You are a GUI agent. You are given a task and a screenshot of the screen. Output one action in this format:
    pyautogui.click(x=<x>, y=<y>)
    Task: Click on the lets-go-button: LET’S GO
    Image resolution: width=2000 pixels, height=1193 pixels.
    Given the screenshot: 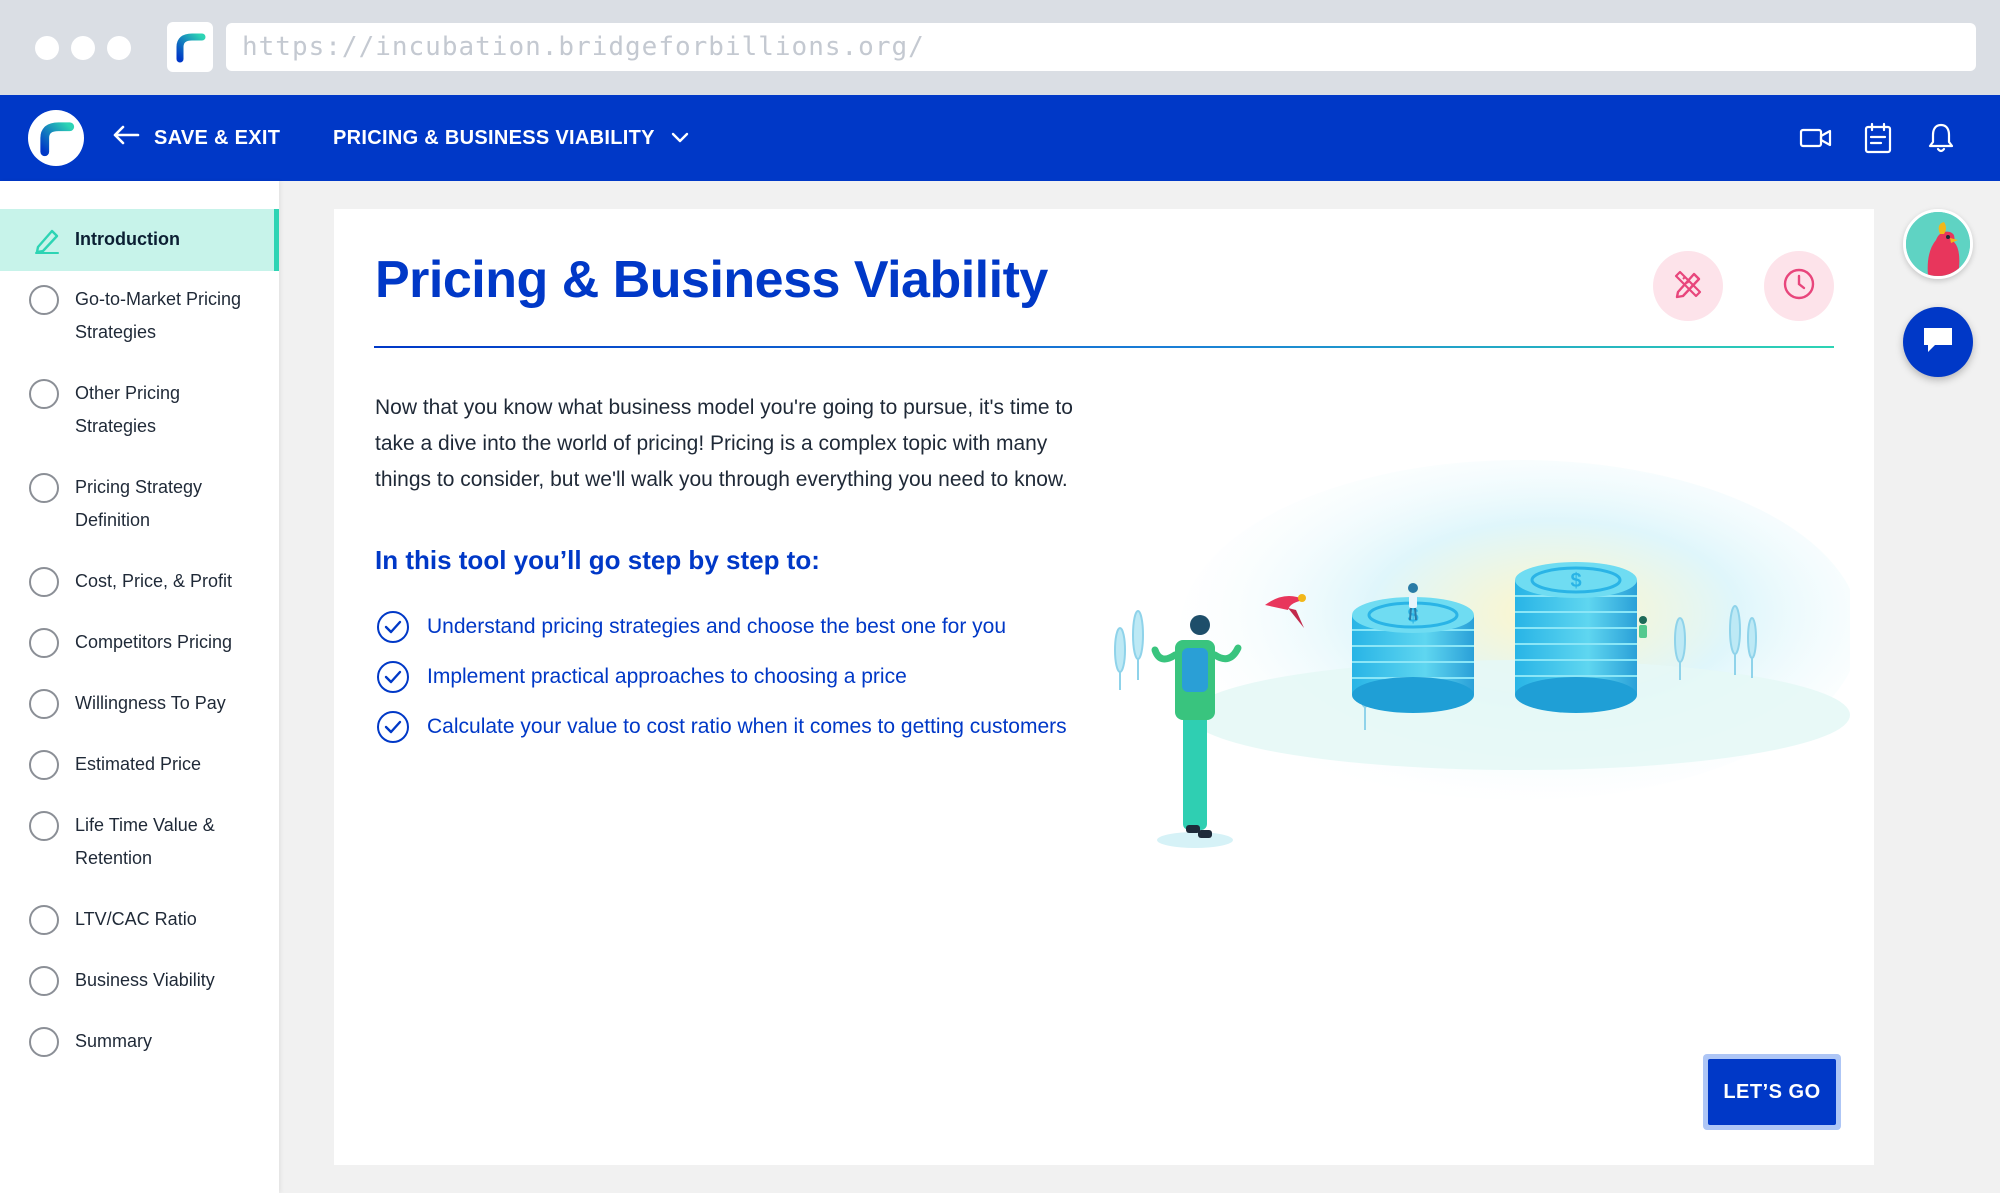 What is the action you would take?
    pyautogui.click(x=1772, y=1092)
    